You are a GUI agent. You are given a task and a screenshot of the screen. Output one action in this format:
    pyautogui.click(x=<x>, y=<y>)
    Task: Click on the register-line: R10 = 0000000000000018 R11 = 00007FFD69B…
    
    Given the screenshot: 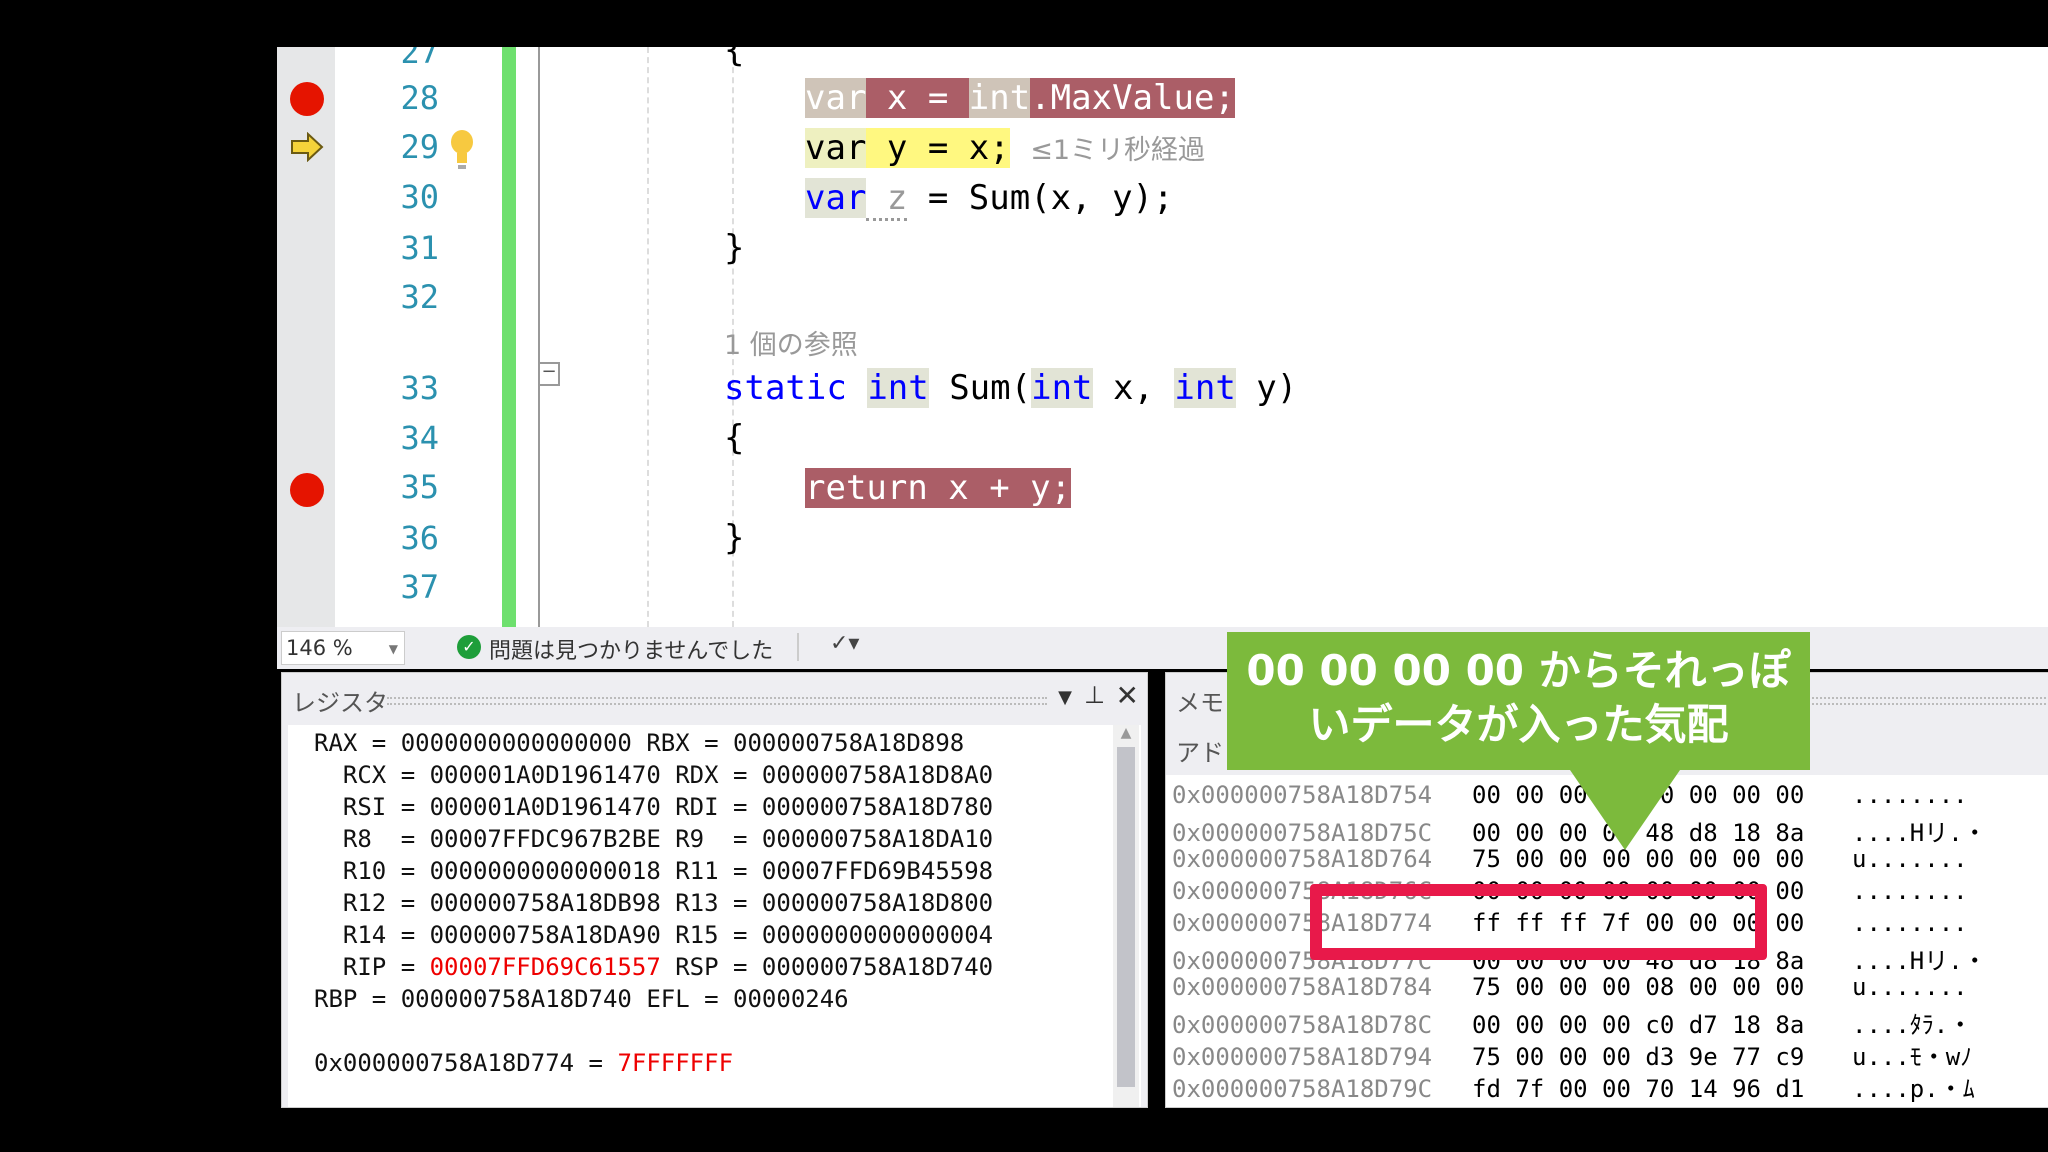 What is the action you would take?
    pyautogui.click(x=654, y=871)
    